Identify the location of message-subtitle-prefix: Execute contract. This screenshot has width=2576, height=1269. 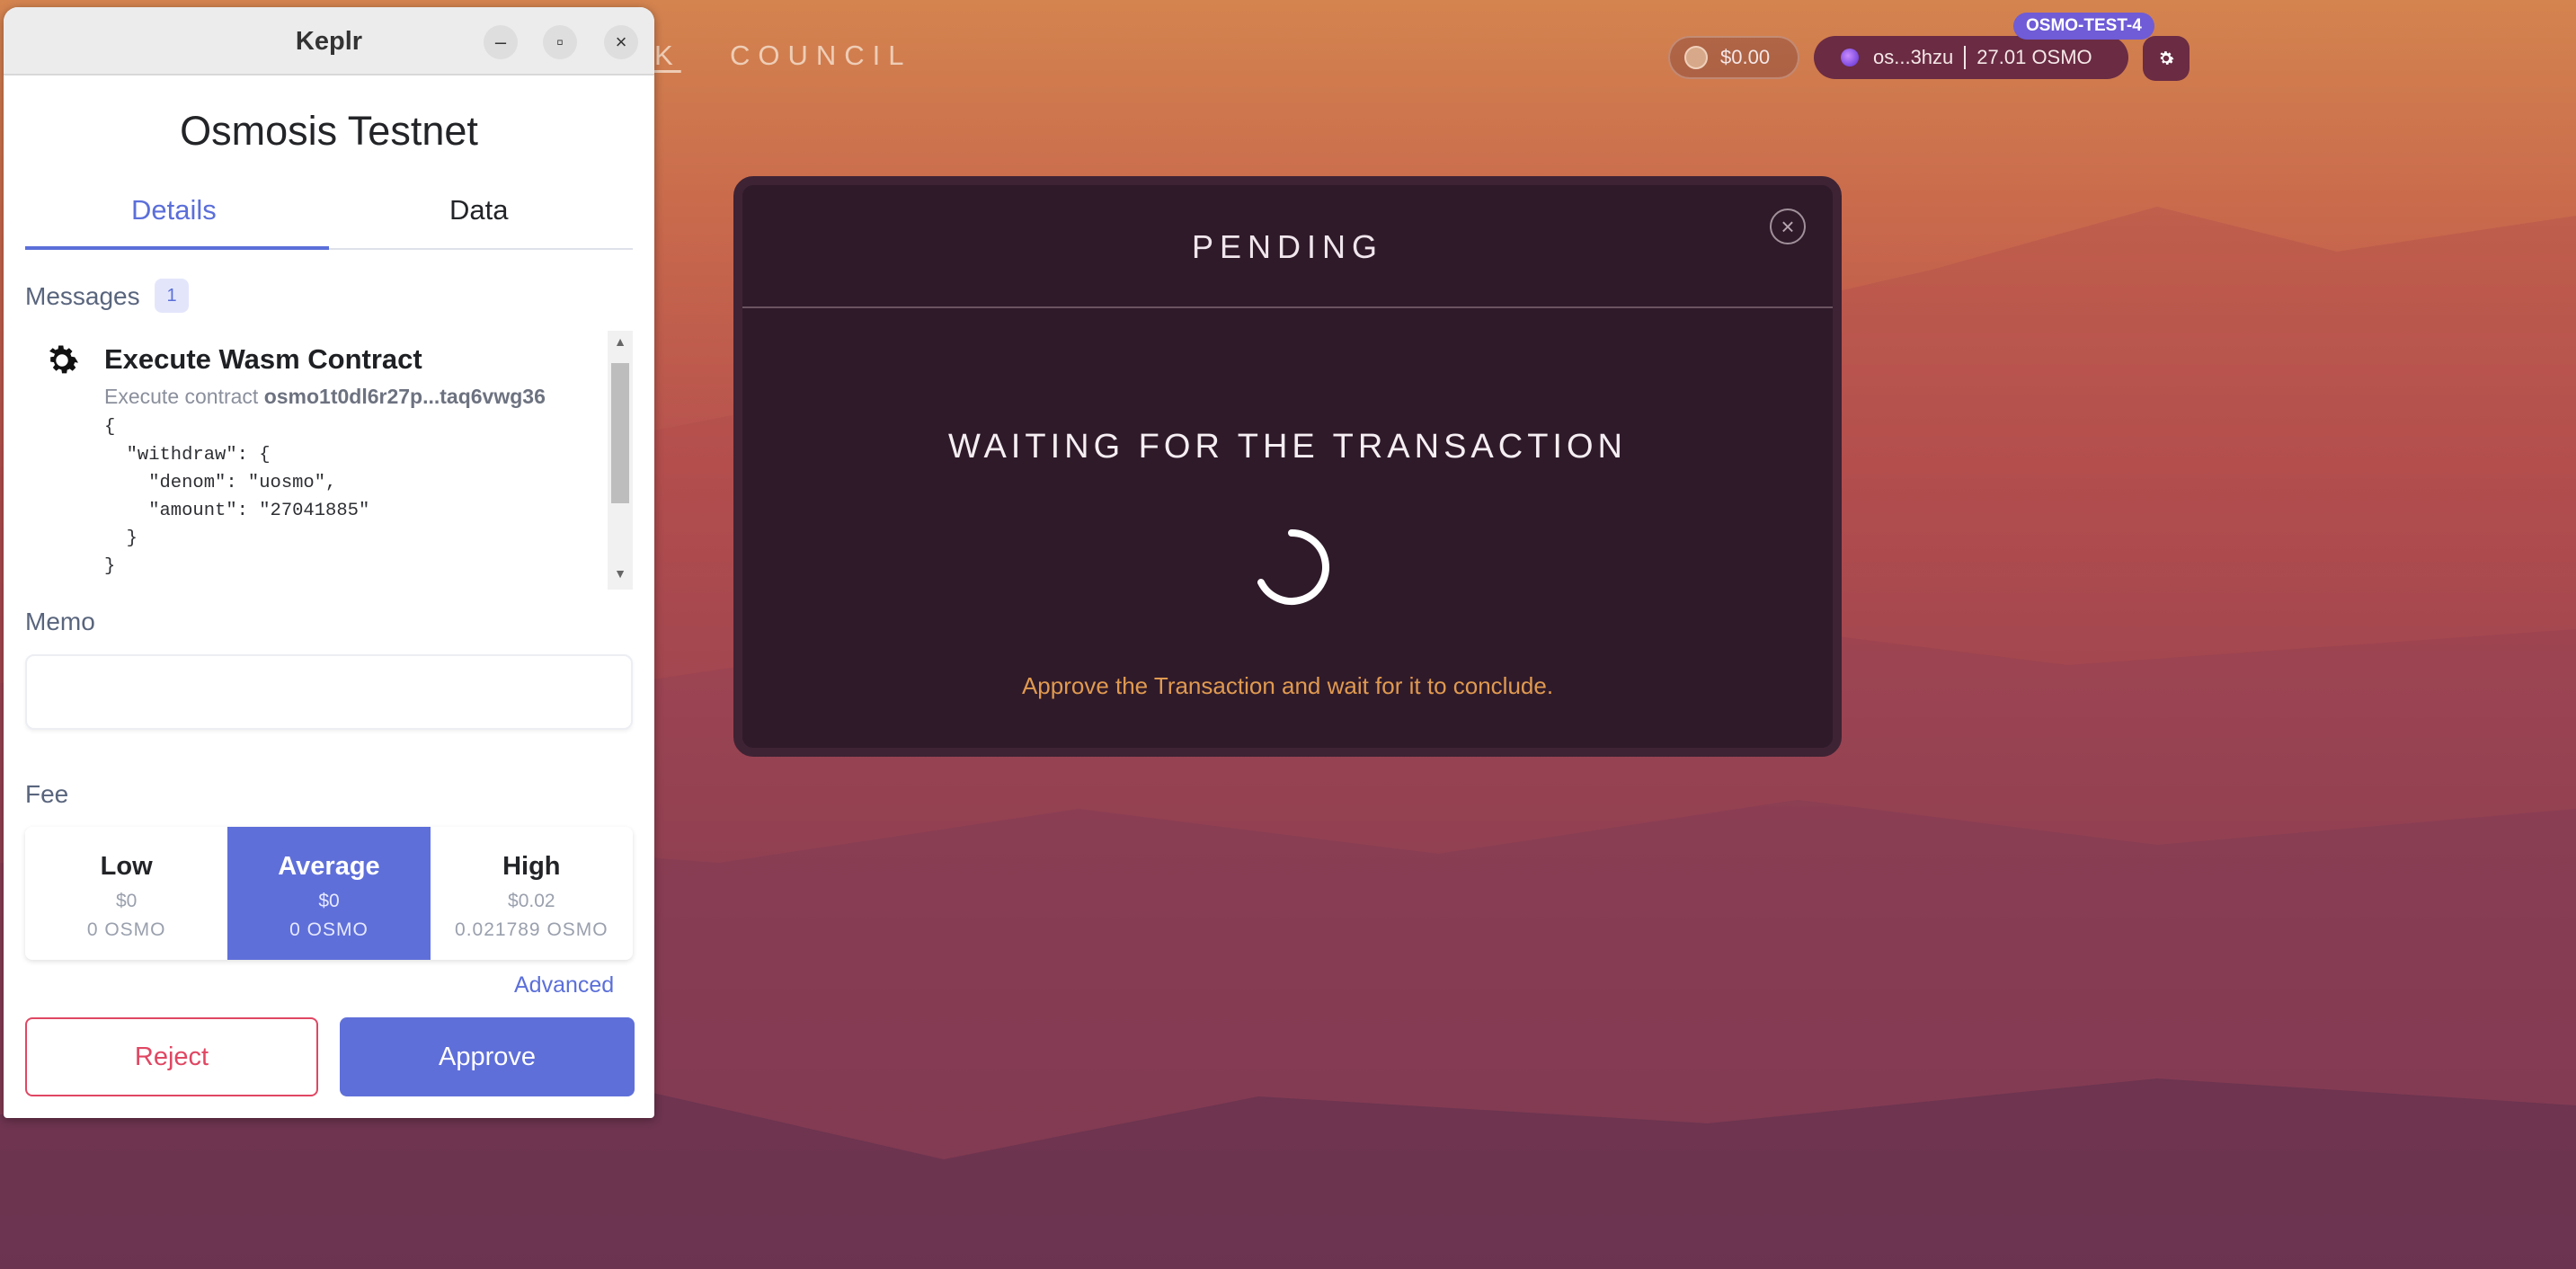
(181, 397).